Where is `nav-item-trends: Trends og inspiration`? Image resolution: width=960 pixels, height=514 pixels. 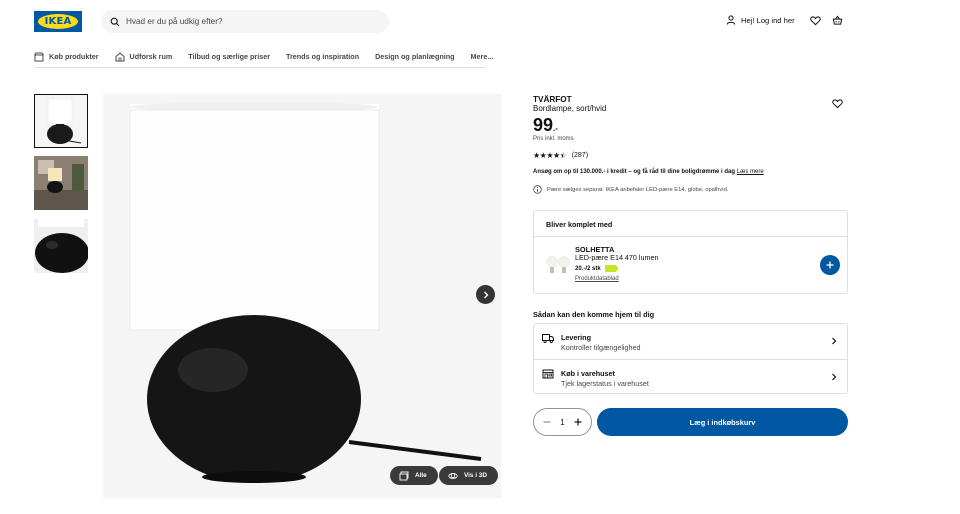
nav-item-trends: Trends og inspiration is located at coordinates (322, 56).